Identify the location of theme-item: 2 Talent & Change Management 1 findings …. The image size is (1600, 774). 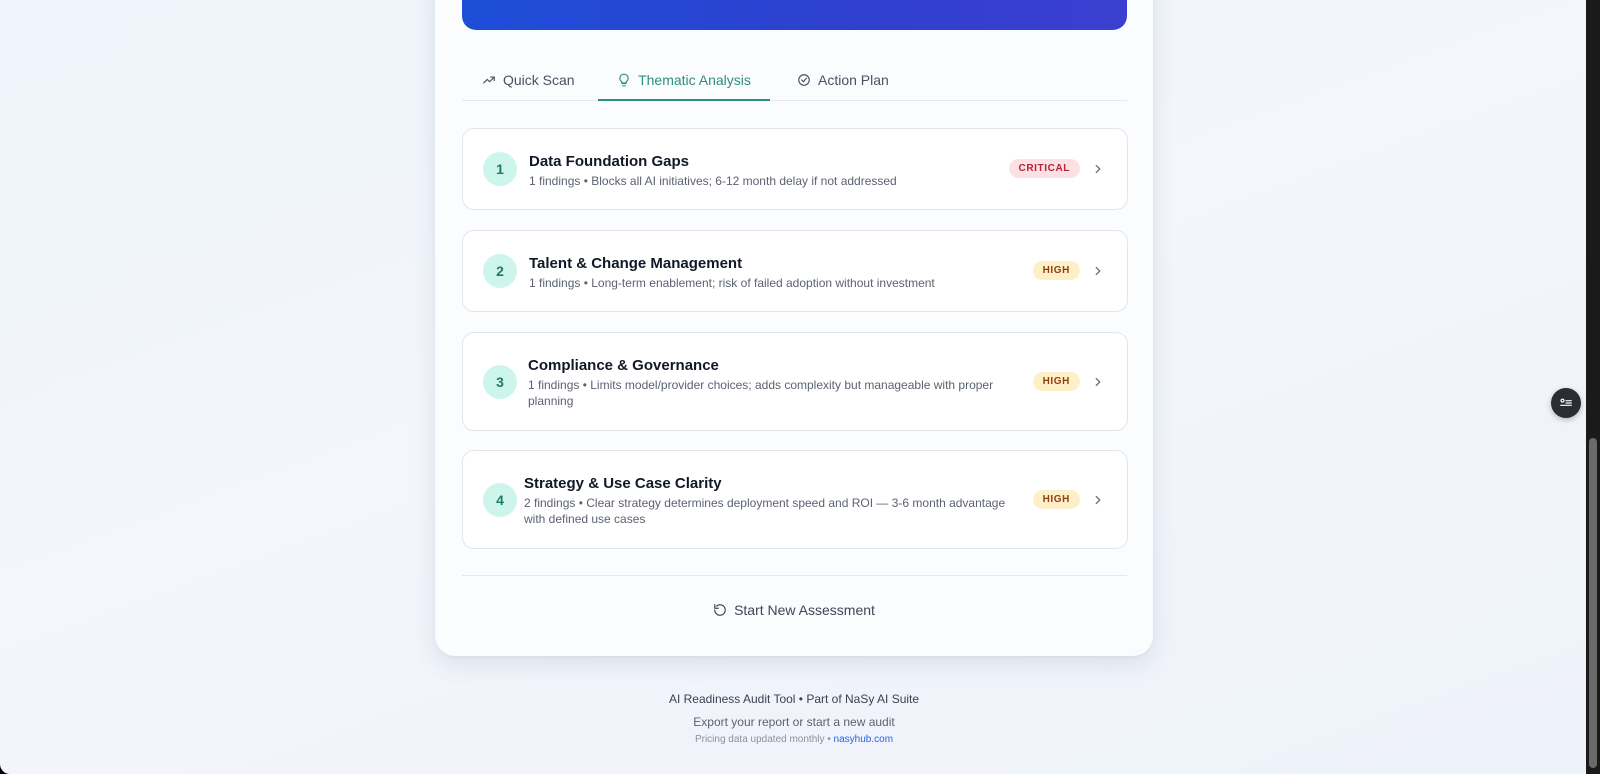
(795, 271).